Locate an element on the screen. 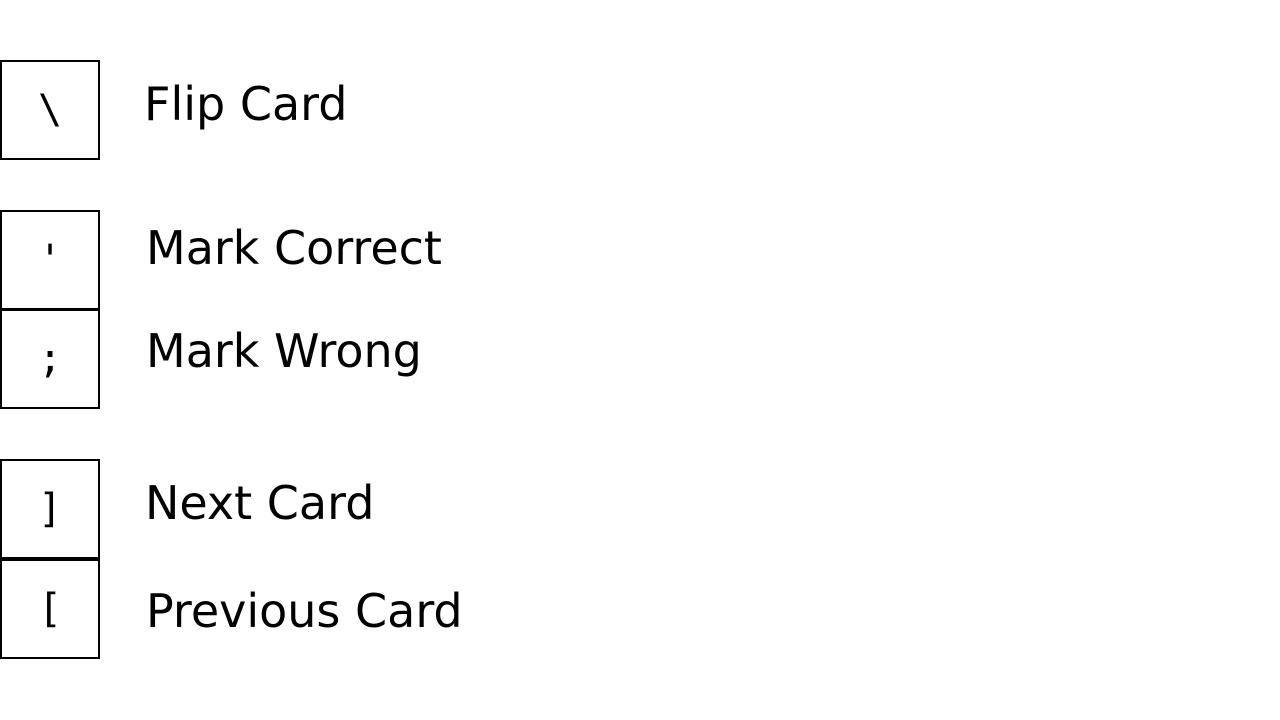 The height and width of the screenshot is (720, 1280). flip-card-key: \ is located at coordinates (50, 110).